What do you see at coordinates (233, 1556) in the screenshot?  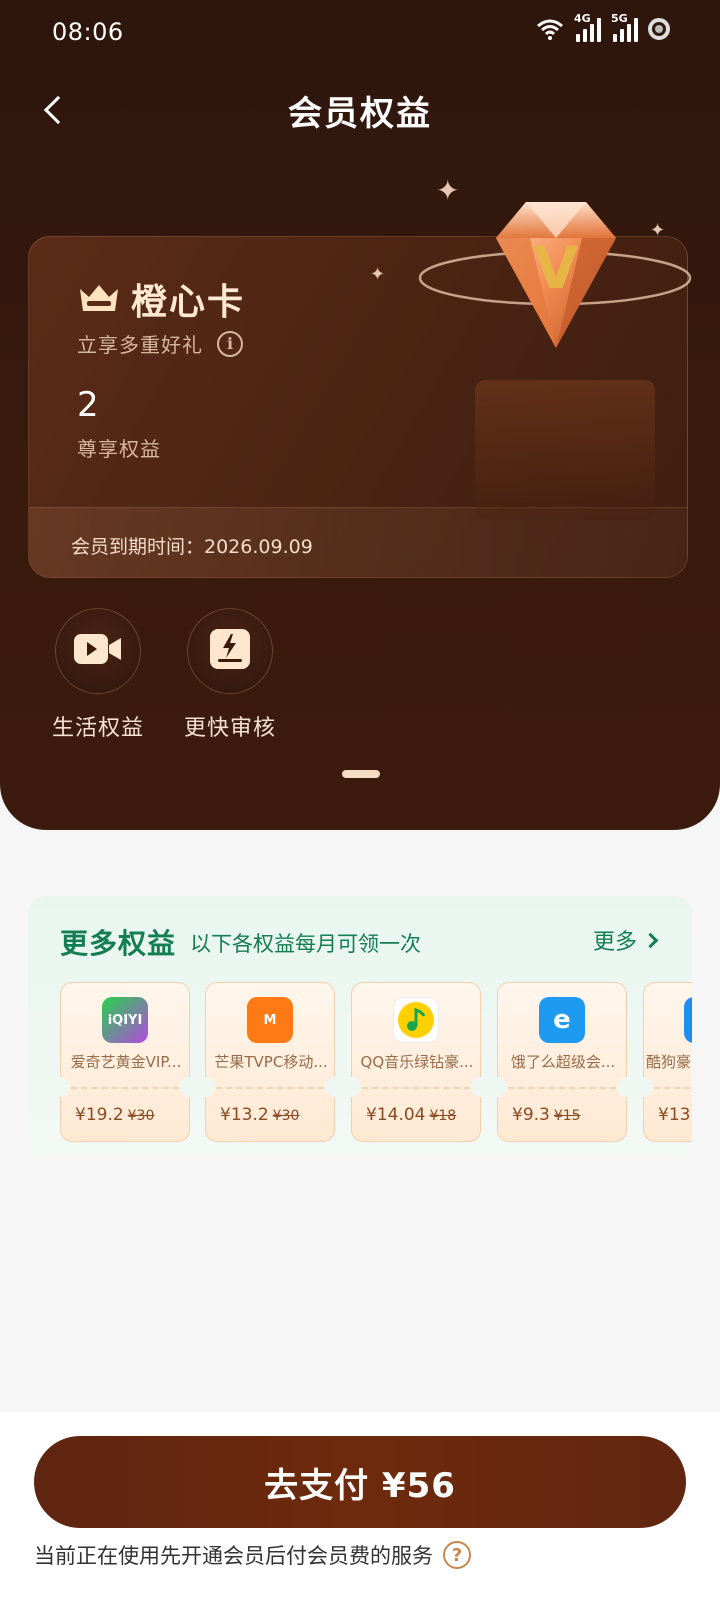 I see `payment-notice-text: 当前正在使用先开通会员后付会员费的服务` at bounding box center [233, 1556].